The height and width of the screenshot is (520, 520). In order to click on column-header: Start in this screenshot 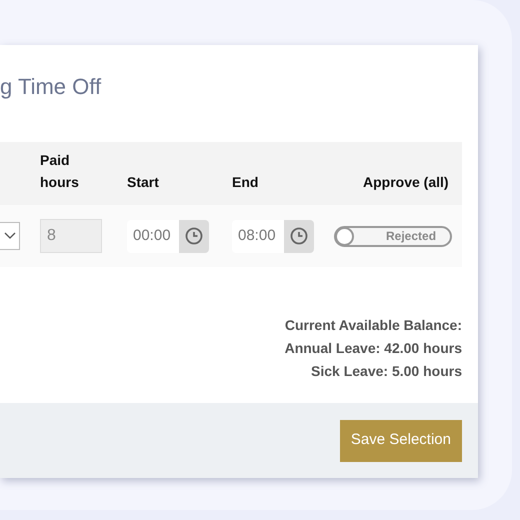, I will do `click(143, 182)`.